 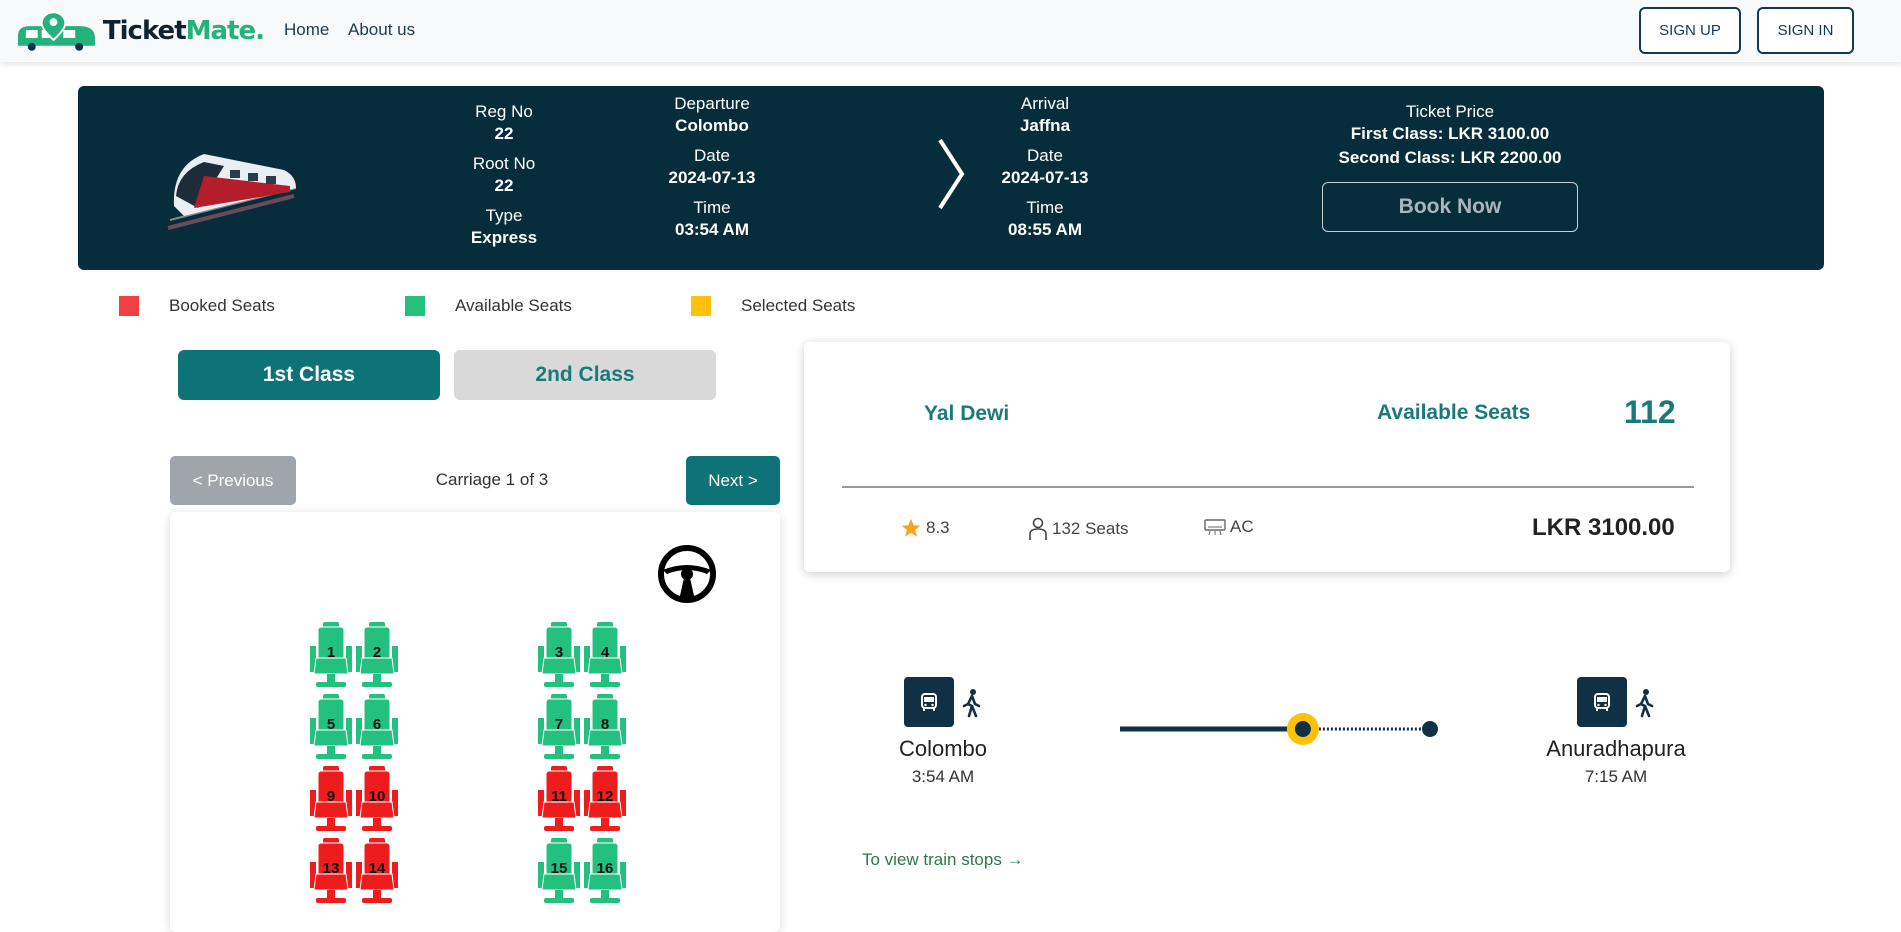 I want to click on destination-station-time: 7:15 AM, so click(x=1616, y=776).